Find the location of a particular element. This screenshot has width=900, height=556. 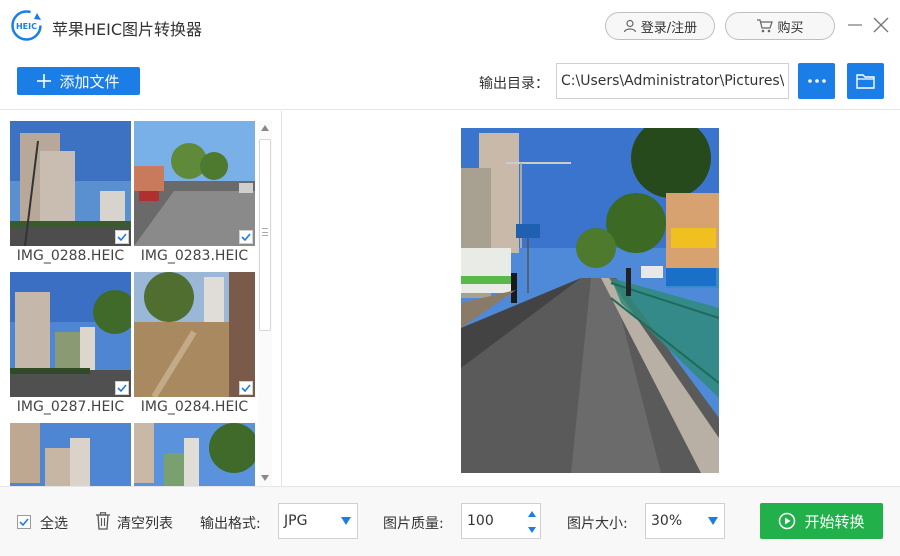

size-value: 30% is located at coordinates (667, 521).